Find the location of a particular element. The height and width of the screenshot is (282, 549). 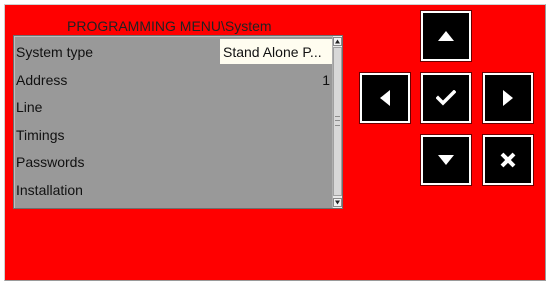

arrow-right-icon is located at coordinates (508, 98).